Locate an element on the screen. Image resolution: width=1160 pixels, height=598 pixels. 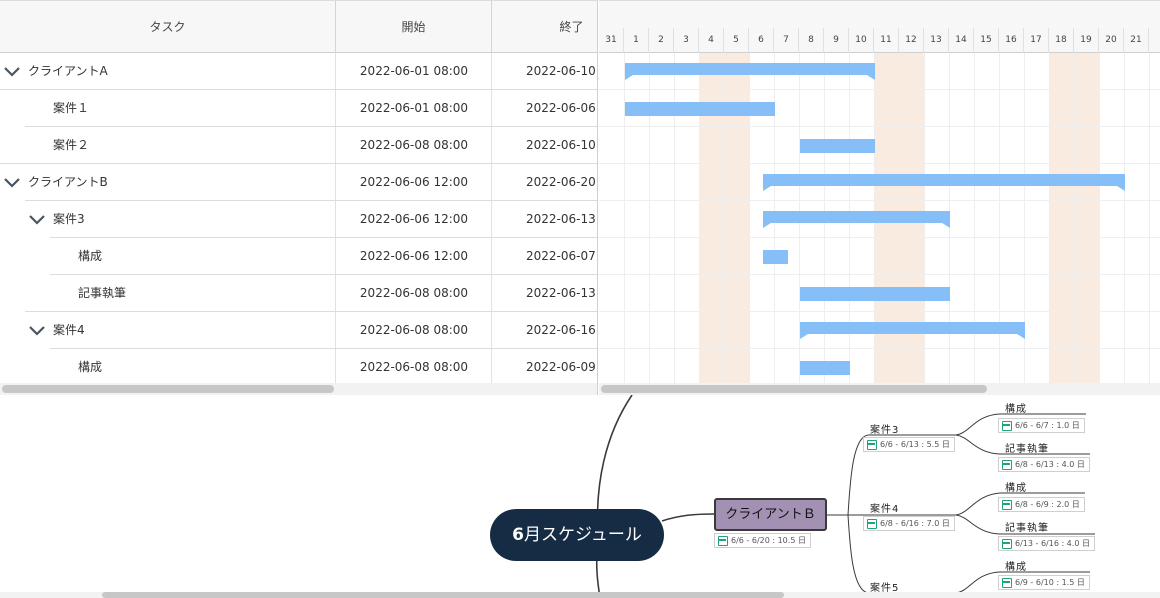
table-row: 案件２ 2022-06-08 08:00 2022-06-10 16:00 is located at coordinates (298, 145).